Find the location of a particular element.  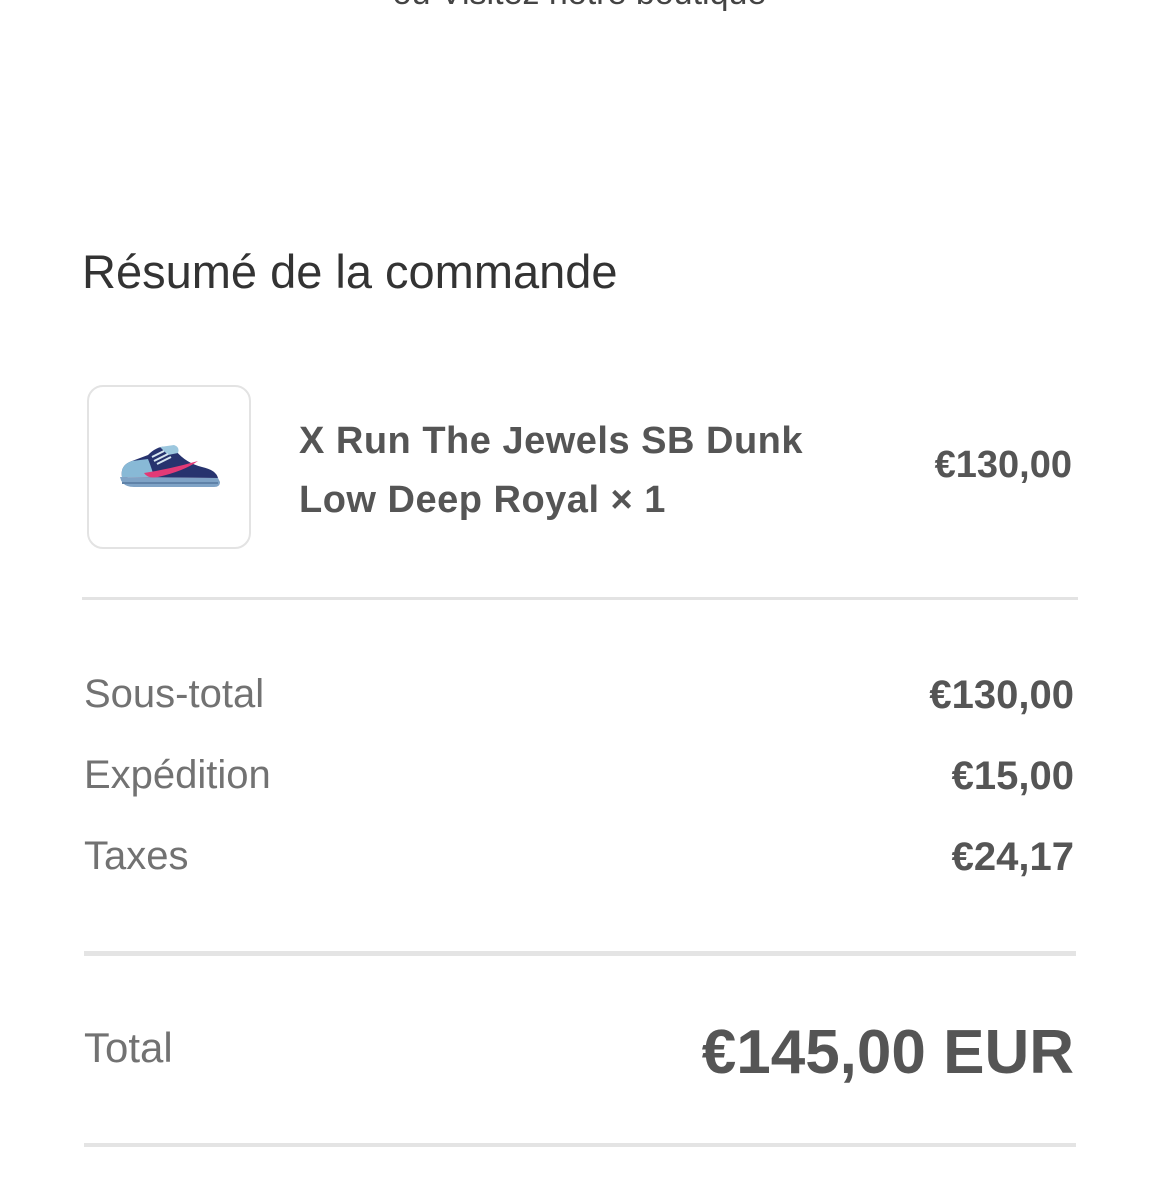

shipping-label: Expédition is located at coordinates (177, 775).